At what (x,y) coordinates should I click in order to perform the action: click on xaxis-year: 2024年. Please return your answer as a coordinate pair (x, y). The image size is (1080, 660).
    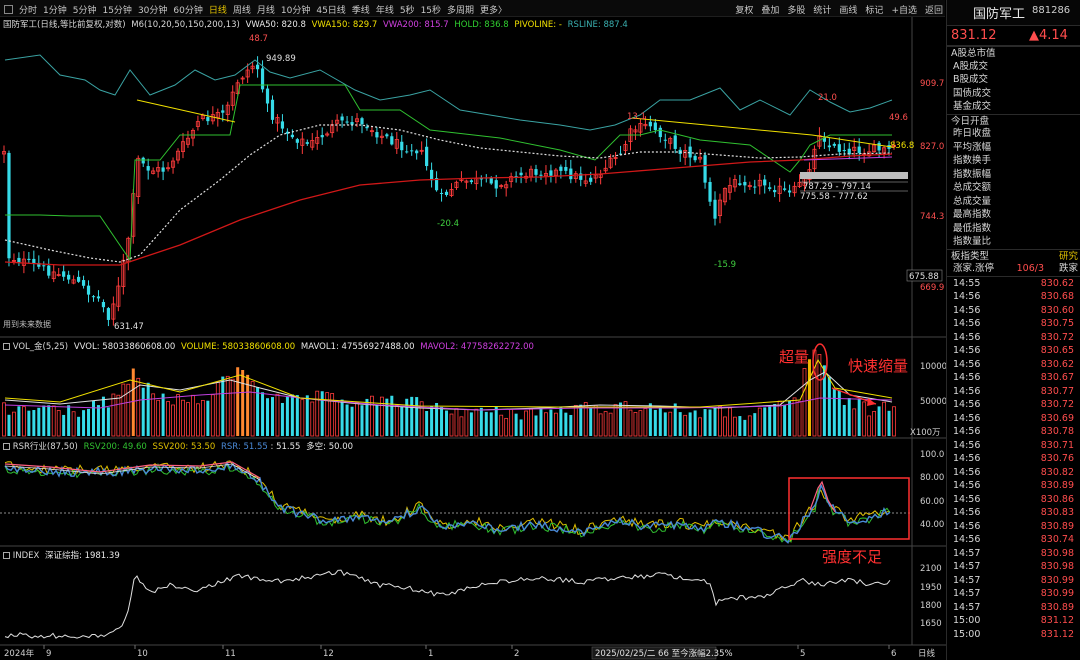
    Looking at the image, I should click on (19, 653).